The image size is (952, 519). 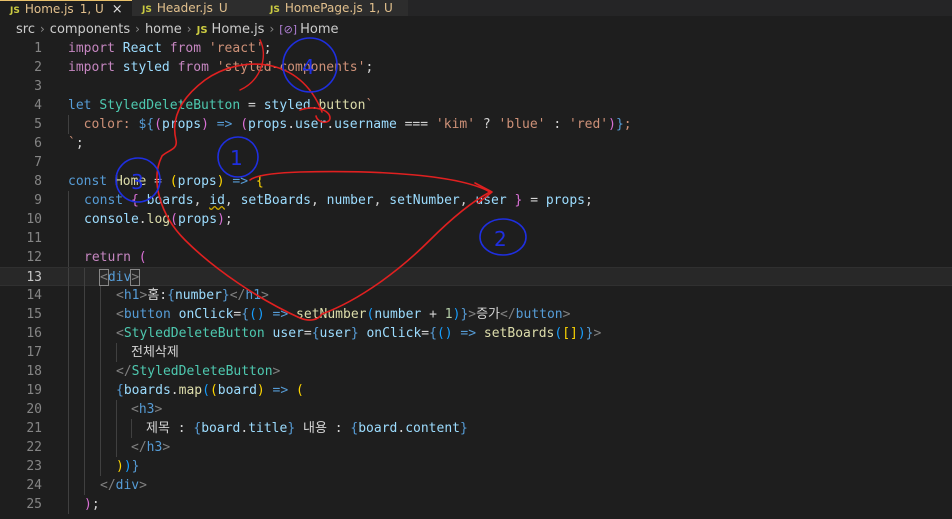 I want to click on line-number: 21, so click(x=34, y=428).